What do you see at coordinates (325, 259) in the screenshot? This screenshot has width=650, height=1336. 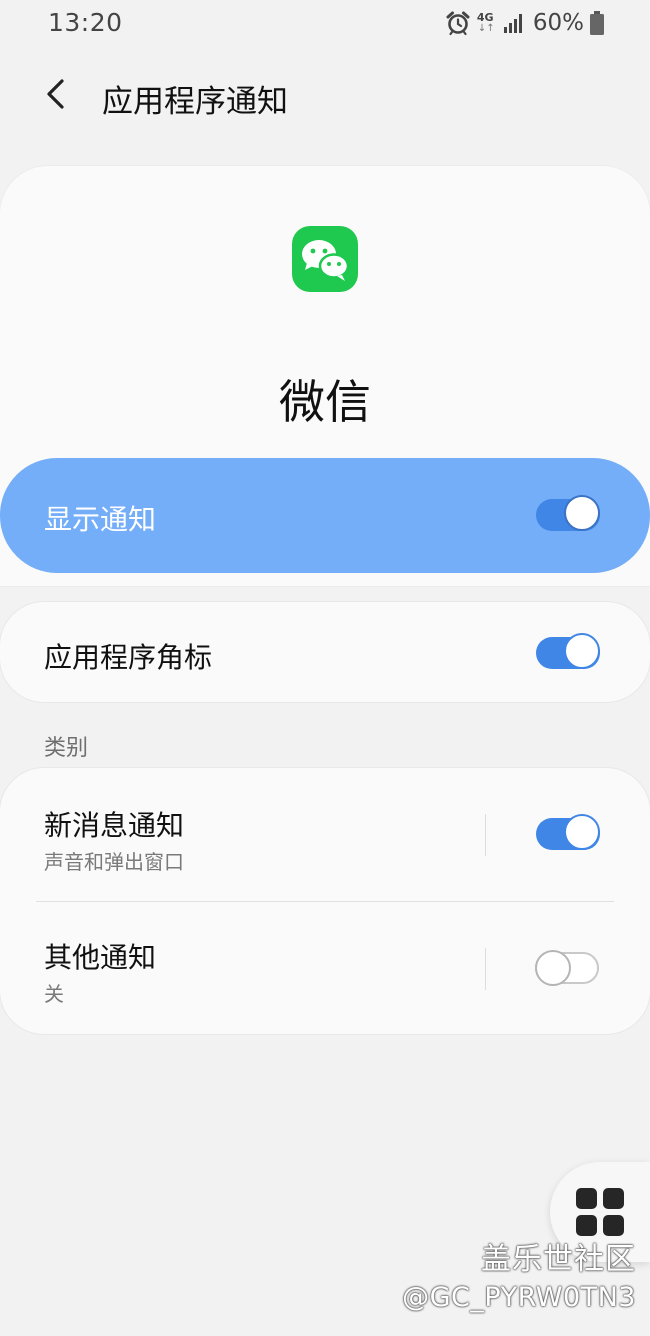 I see `wechat-icon` at bounding box center [325, 259].